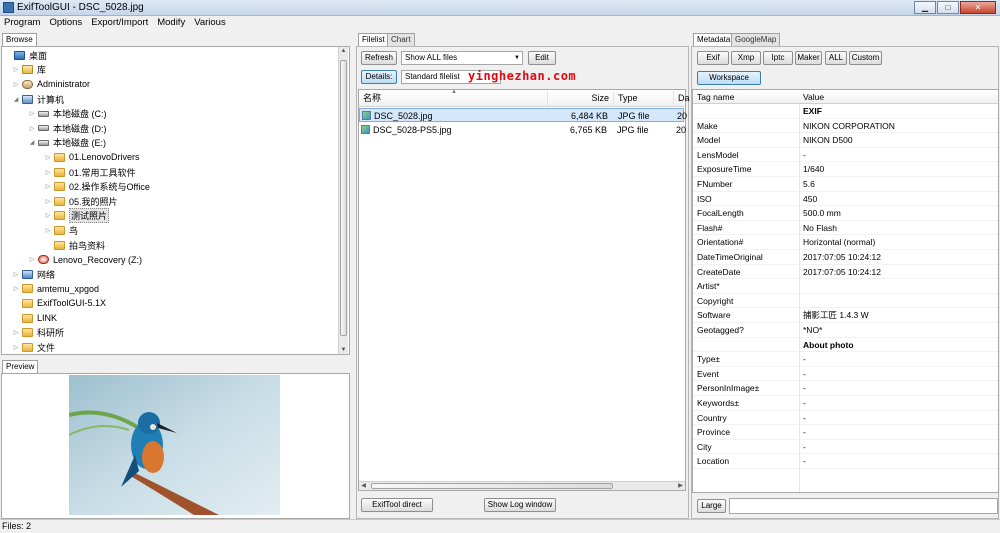  Describe the element at coordinates (90, 172) in the screenshot. I see `tree-item: ▷ 01.常用工具软件` at that location.